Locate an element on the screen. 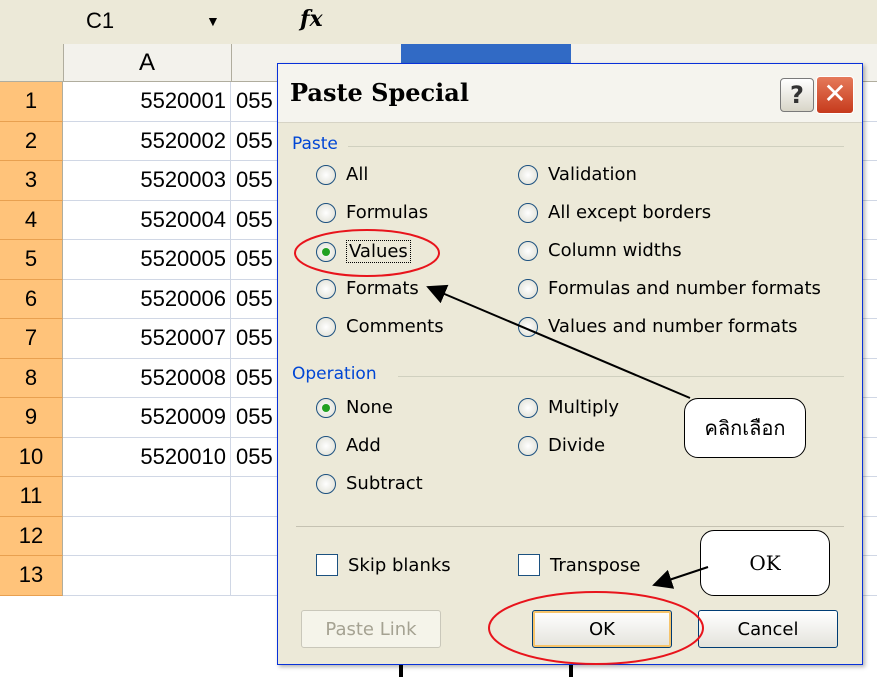  radio-label: Formulas is located at coordinates (387, 212).